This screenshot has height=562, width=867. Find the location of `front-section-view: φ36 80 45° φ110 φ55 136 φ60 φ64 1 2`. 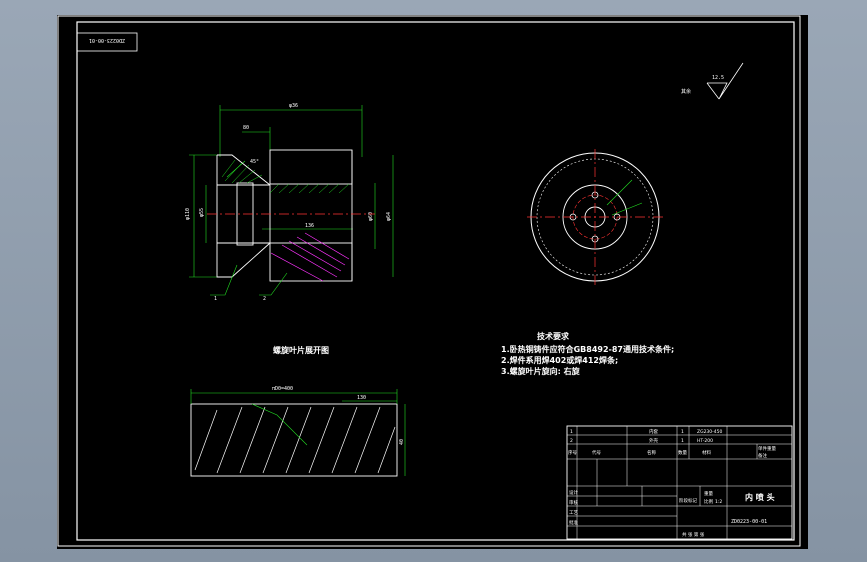

front-section-view: φ36 80 45° φ110 φ55 136 φ60 φ64 1 2 is located at coordinates (289, 202).